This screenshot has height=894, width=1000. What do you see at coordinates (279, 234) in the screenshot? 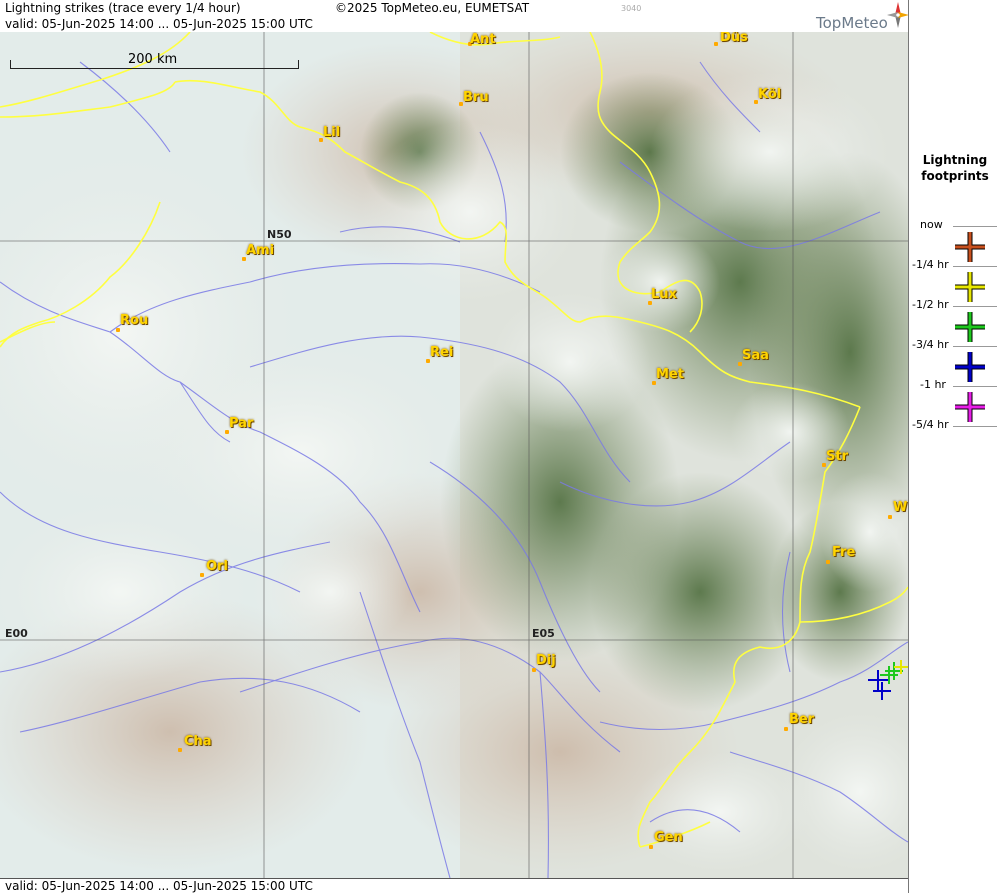
I see `grid-label-n50: N50` at bounding box center [279, 234].